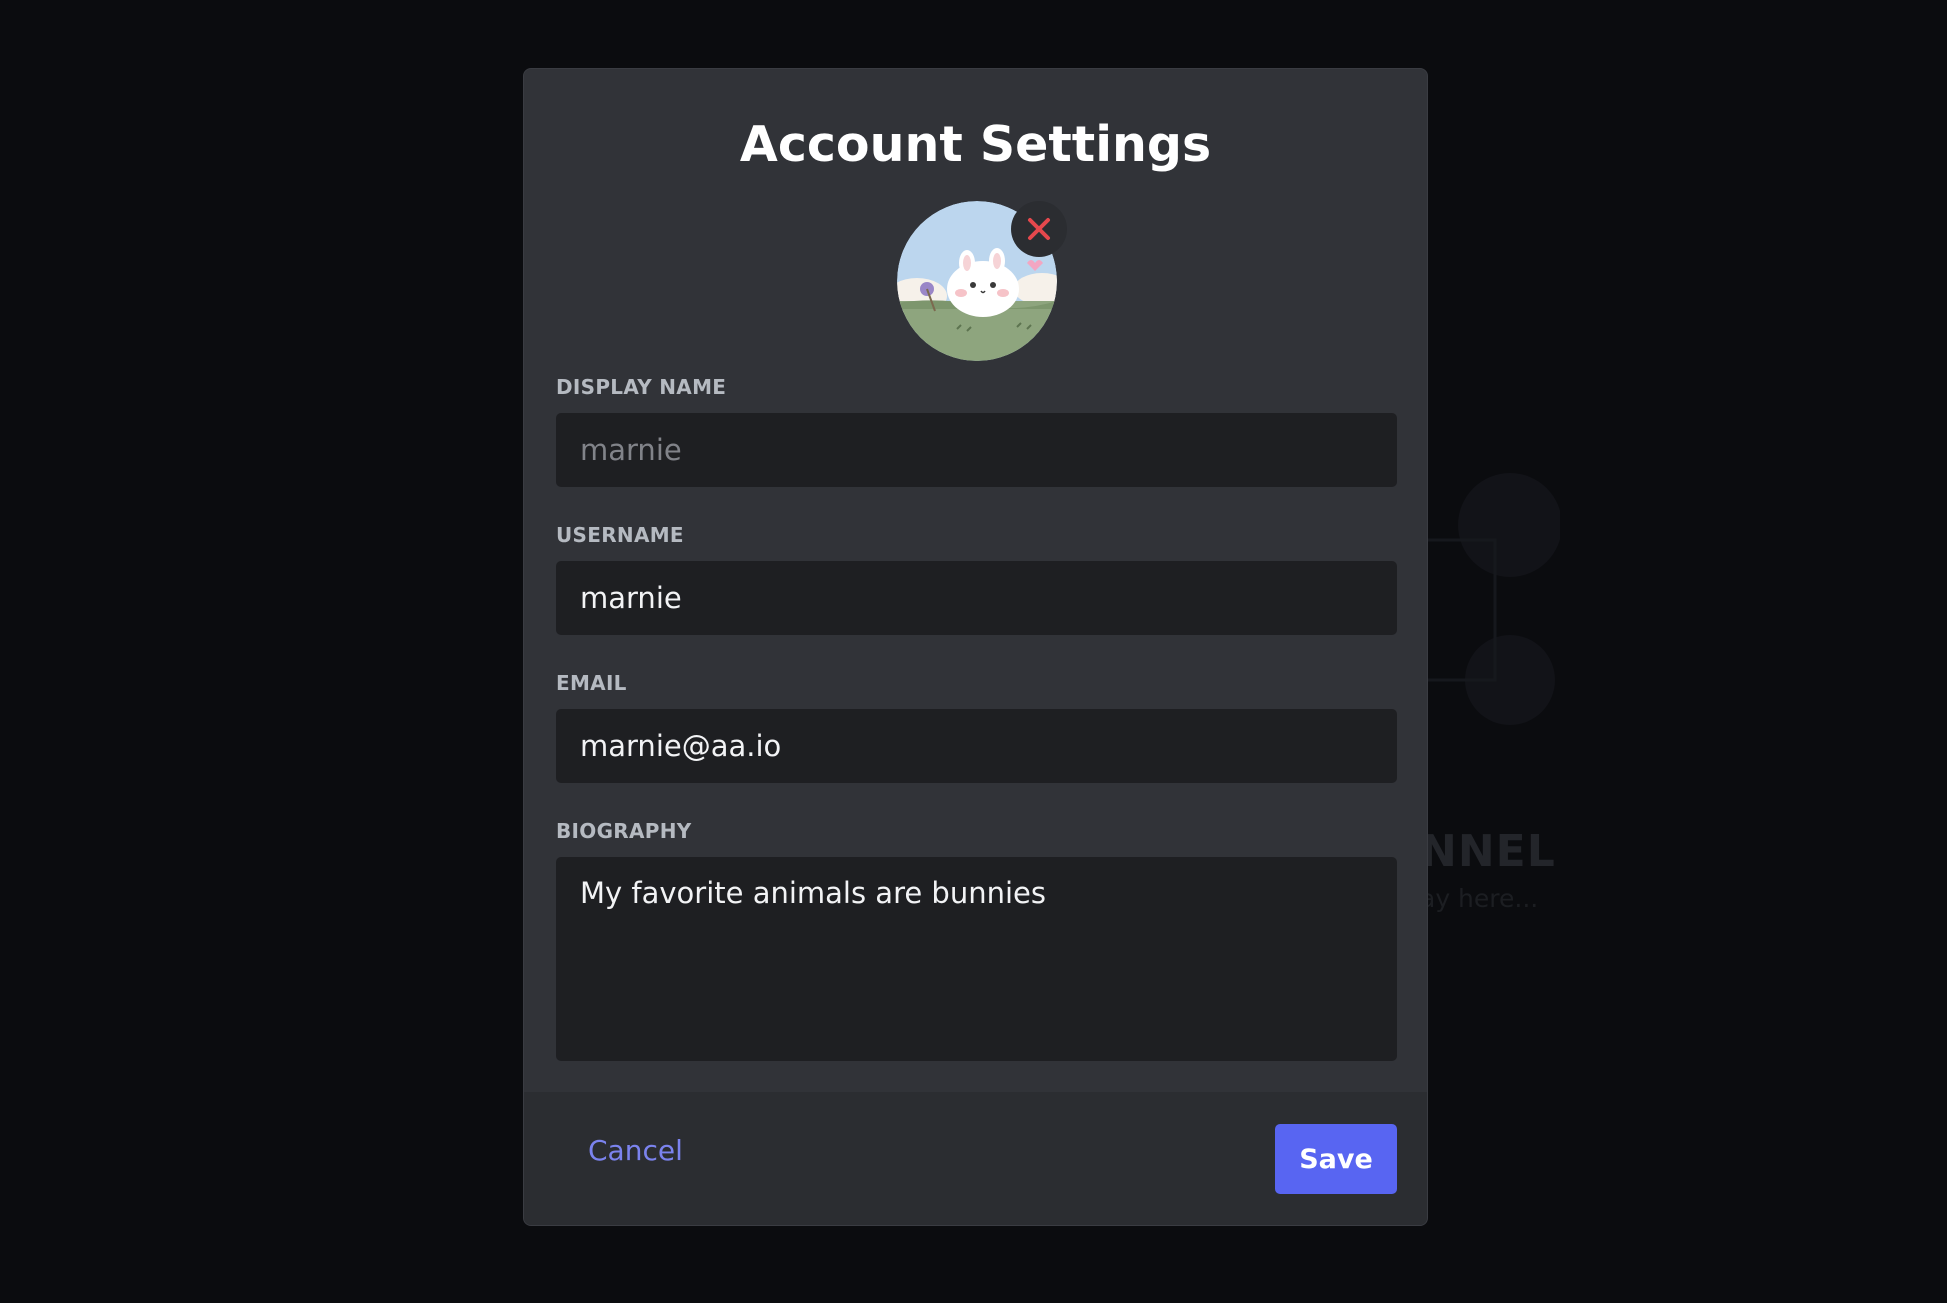 This screenshot has height=1303, width=1947. Describe the element at coordinates (976, 746) in the screenshot. I see `email-input` at that location.